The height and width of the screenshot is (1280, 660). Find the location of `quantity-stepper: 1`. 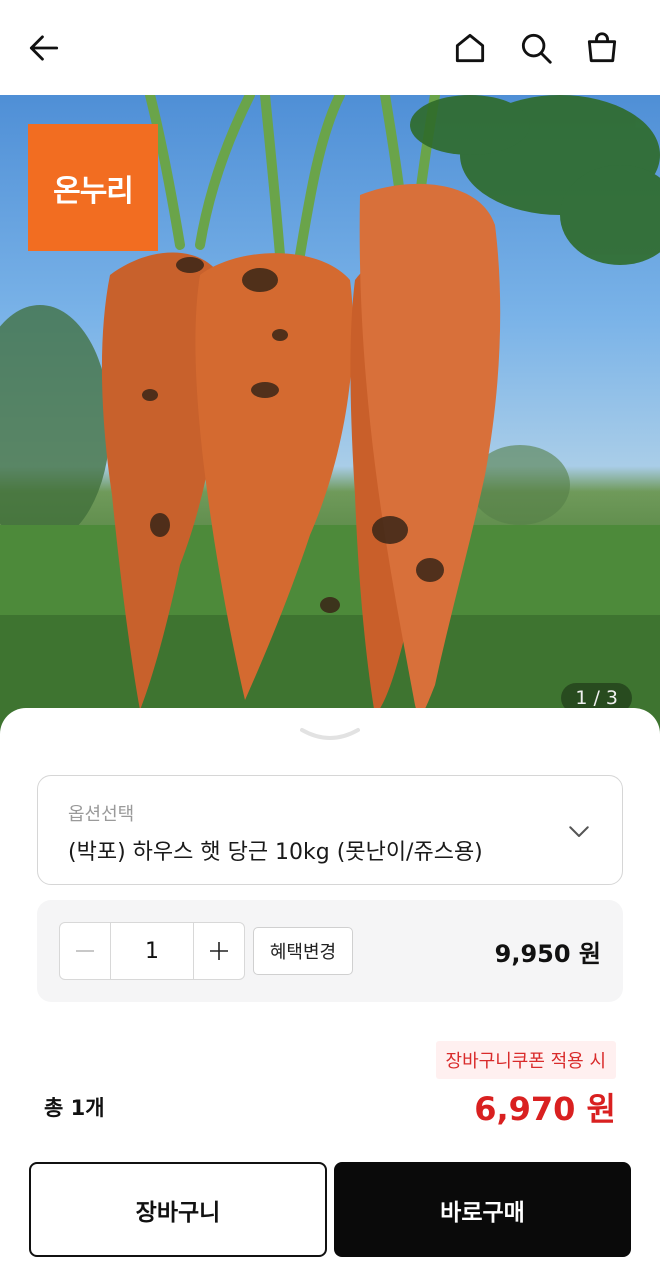

quantity-stepper: 1 is located at coordinates (152, 951).